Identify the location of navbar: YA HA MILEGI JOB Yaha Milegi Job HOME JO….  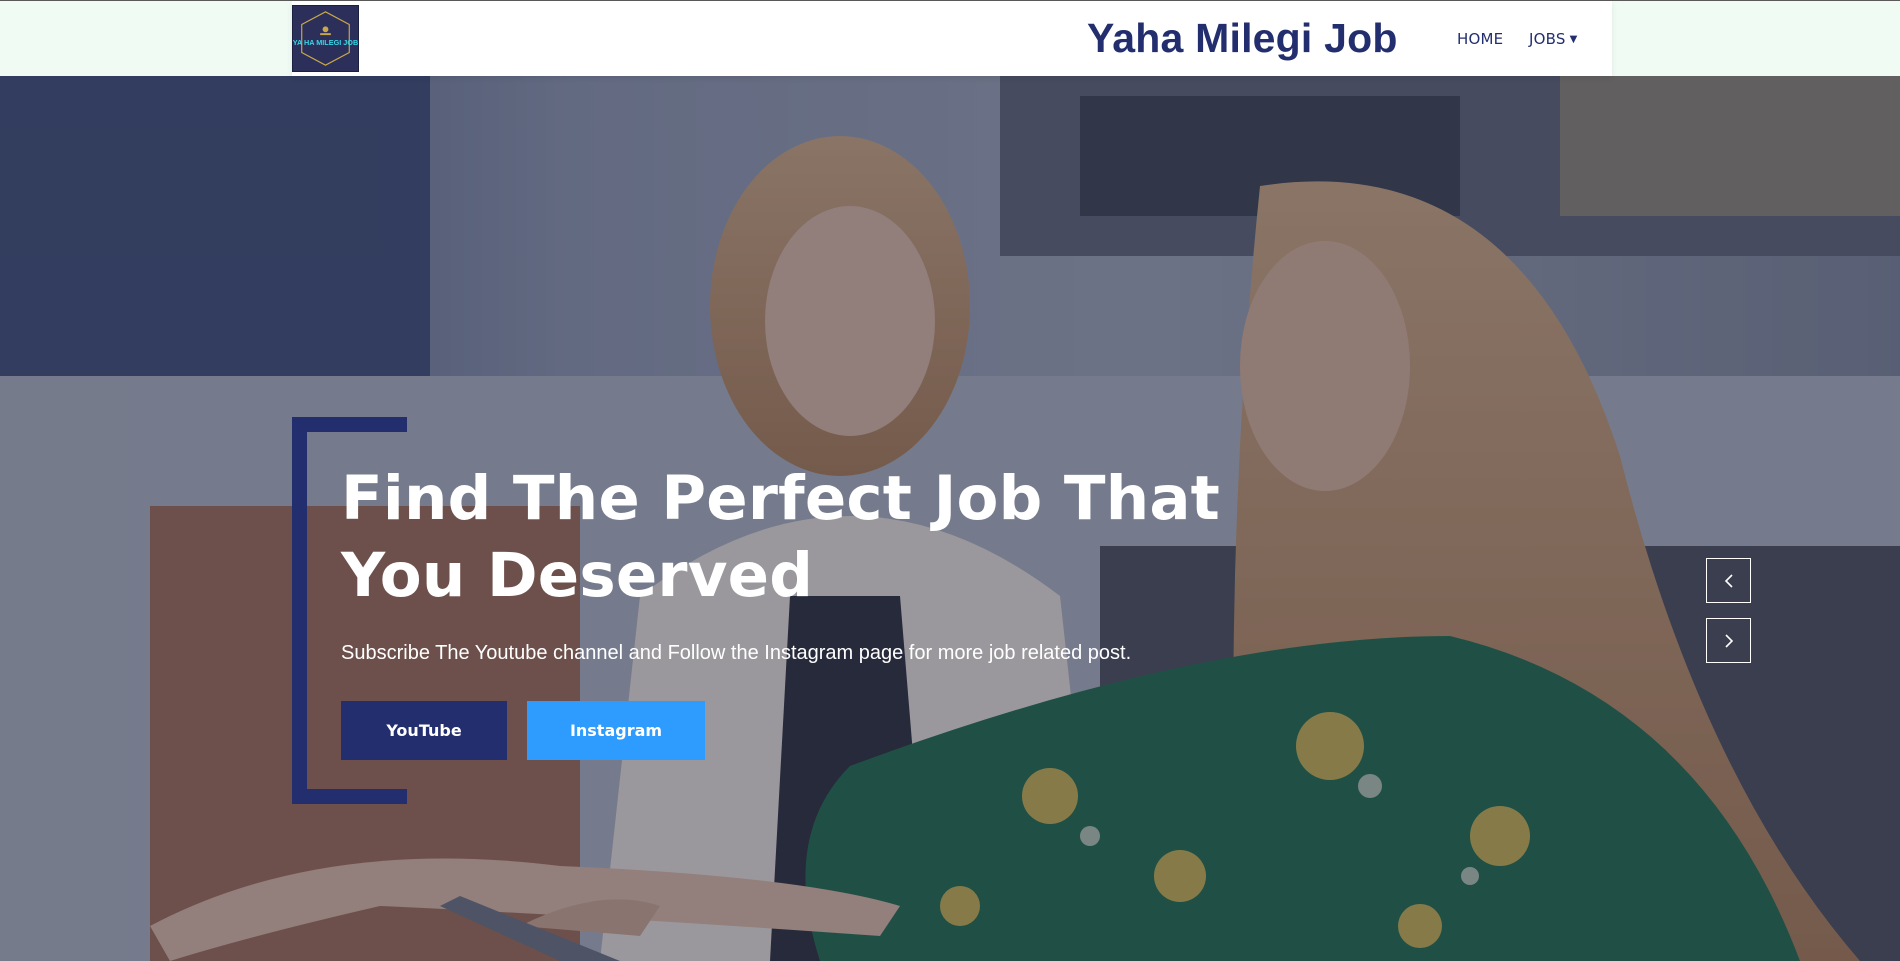
(952, 38).